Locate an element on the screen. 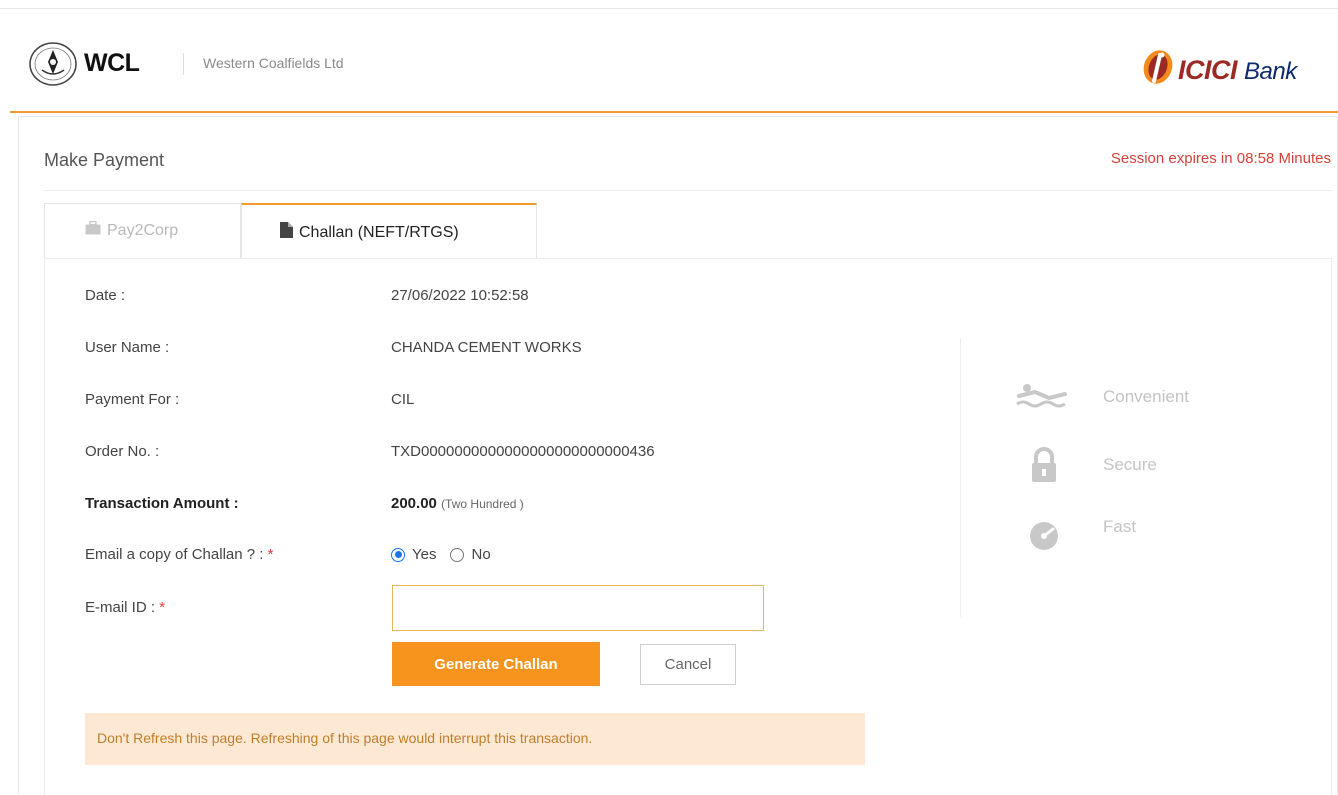  company-name: Western Coalfields Ltd is located at coordinates (273, 63).